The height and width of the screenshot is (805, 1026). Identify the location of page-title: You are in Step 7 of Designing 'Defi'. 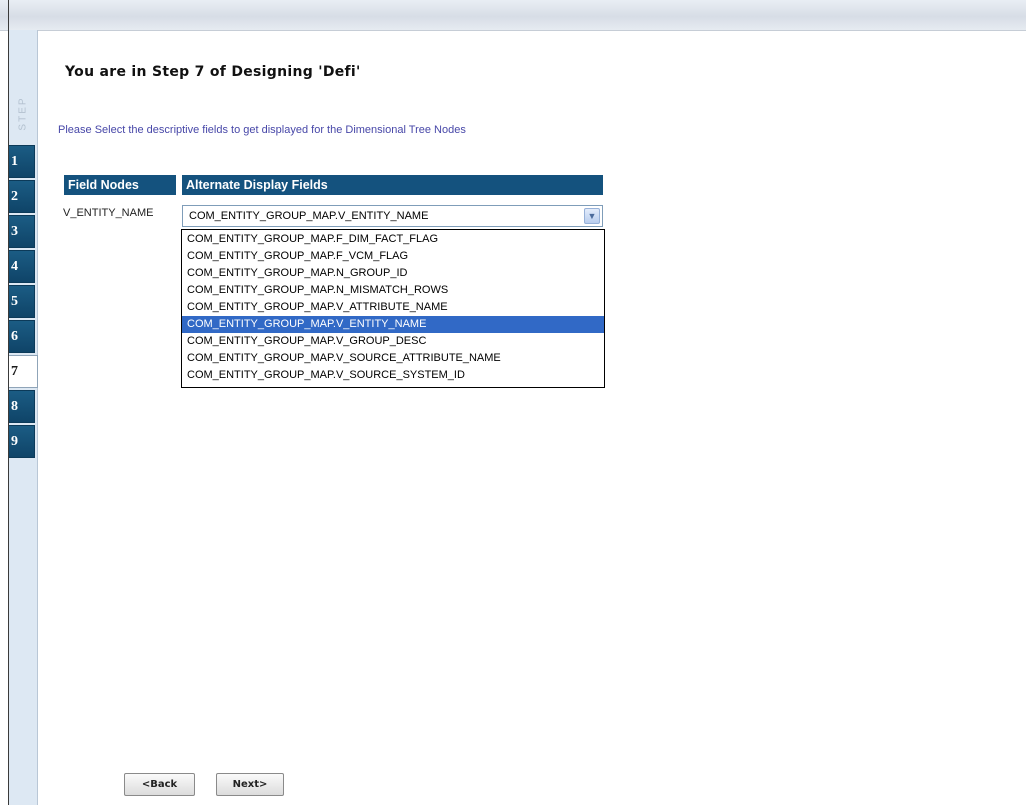
(213, 72).